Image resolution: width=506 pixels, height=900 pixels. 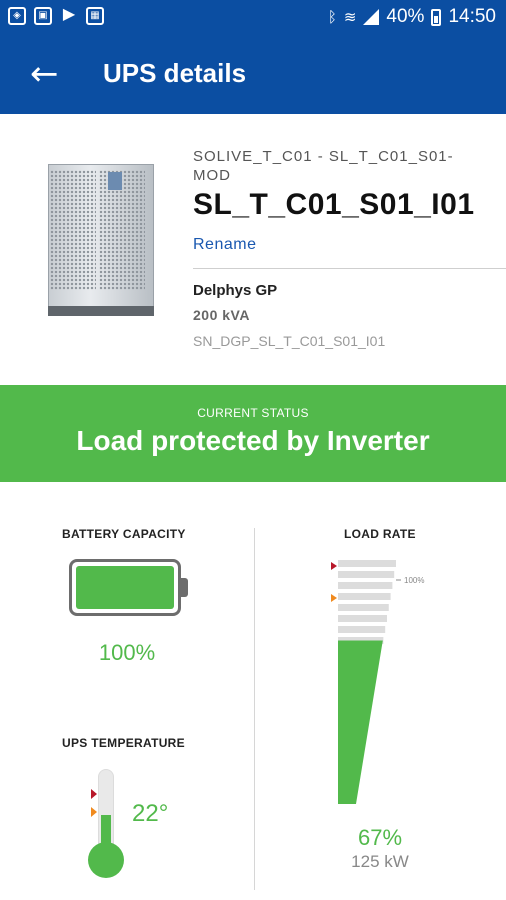 I want to click on battery-percent: 40%, so click(x=405, y=16).